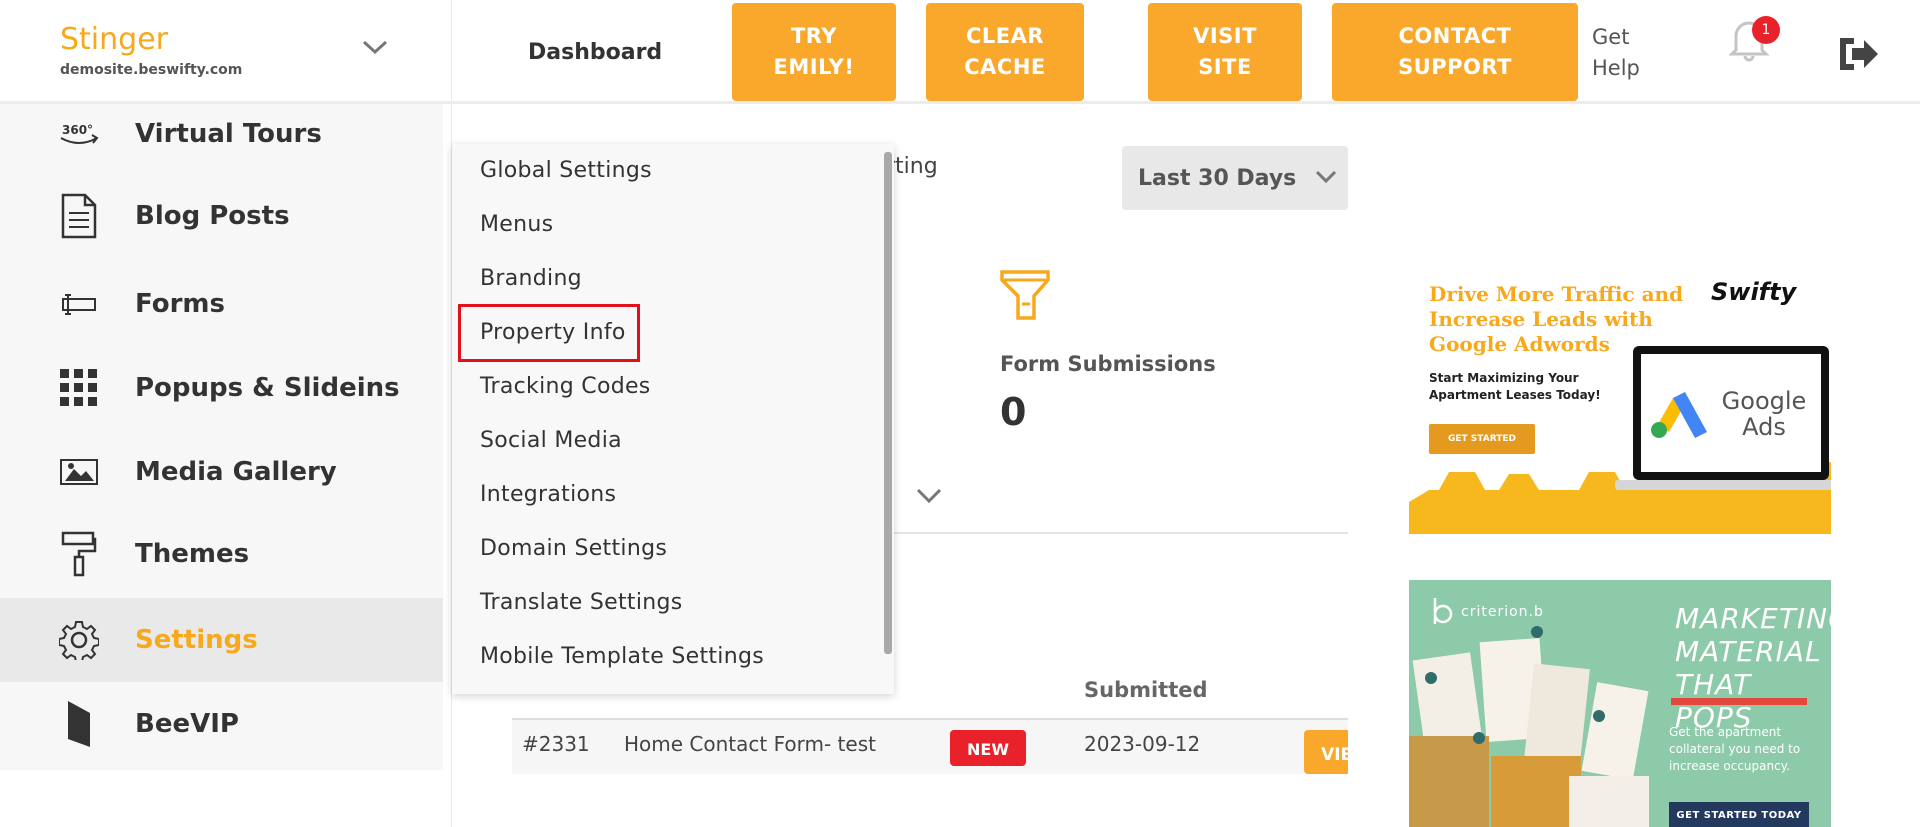 This screenshot has height=827, width=1920. What do you see at coordinates (180, 304) in the screenshot?
I see `sidebar-item-label: Forms` at bounding box center [180, 304].